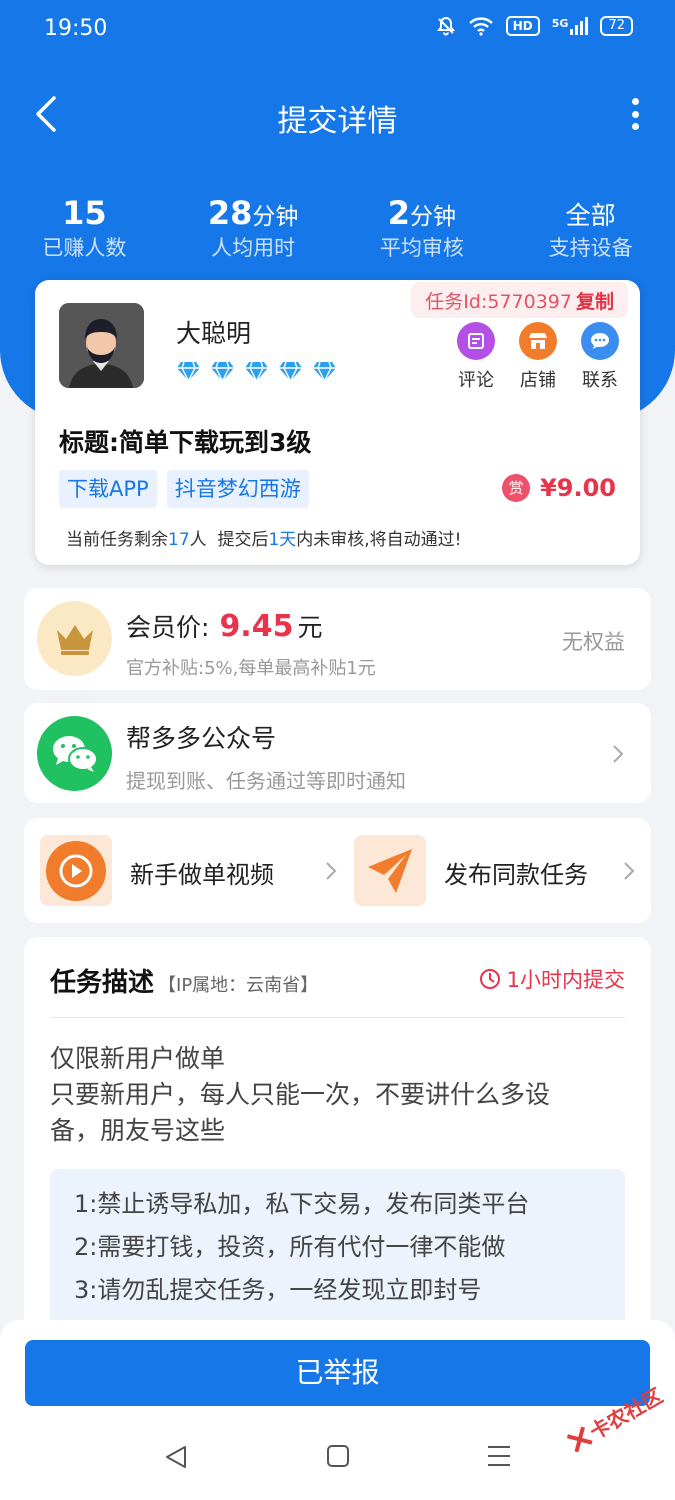 The width and height of the screenshot is (675, 1500). I want to click on reported-button: 已举报, so click(337, 1373).